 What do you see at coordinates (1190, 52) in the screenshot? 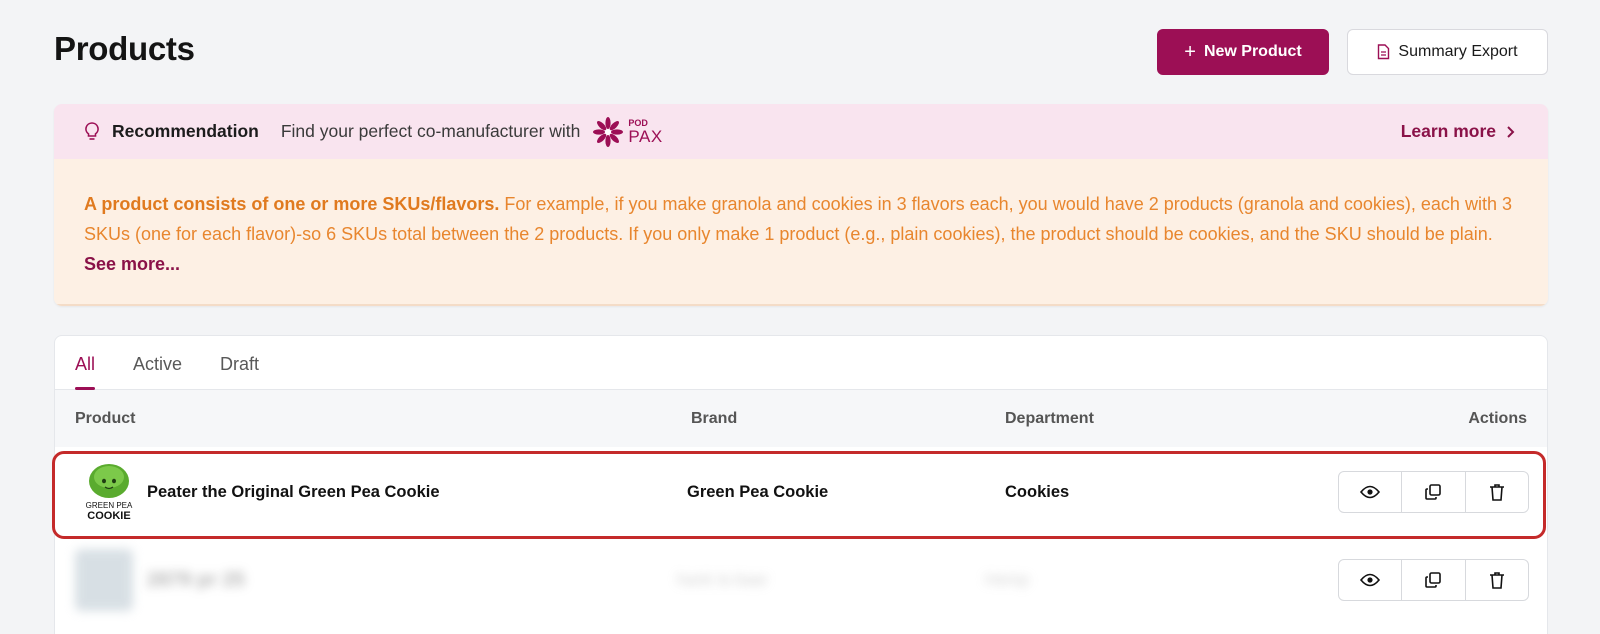
I see `plus-icon: +` at bounding box center [1190, 52].